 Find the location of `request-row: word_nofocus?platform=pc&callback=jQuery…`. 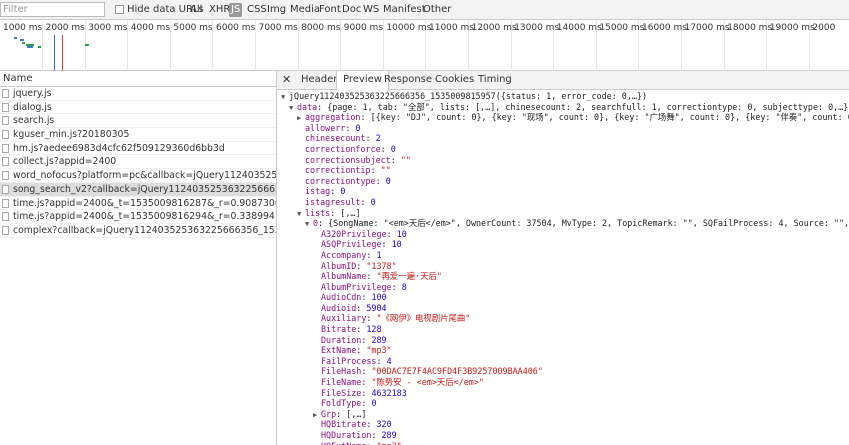

request-row: word_nofocus?platform=pc&callback=jQuery… is located at coordinates (138, 176).